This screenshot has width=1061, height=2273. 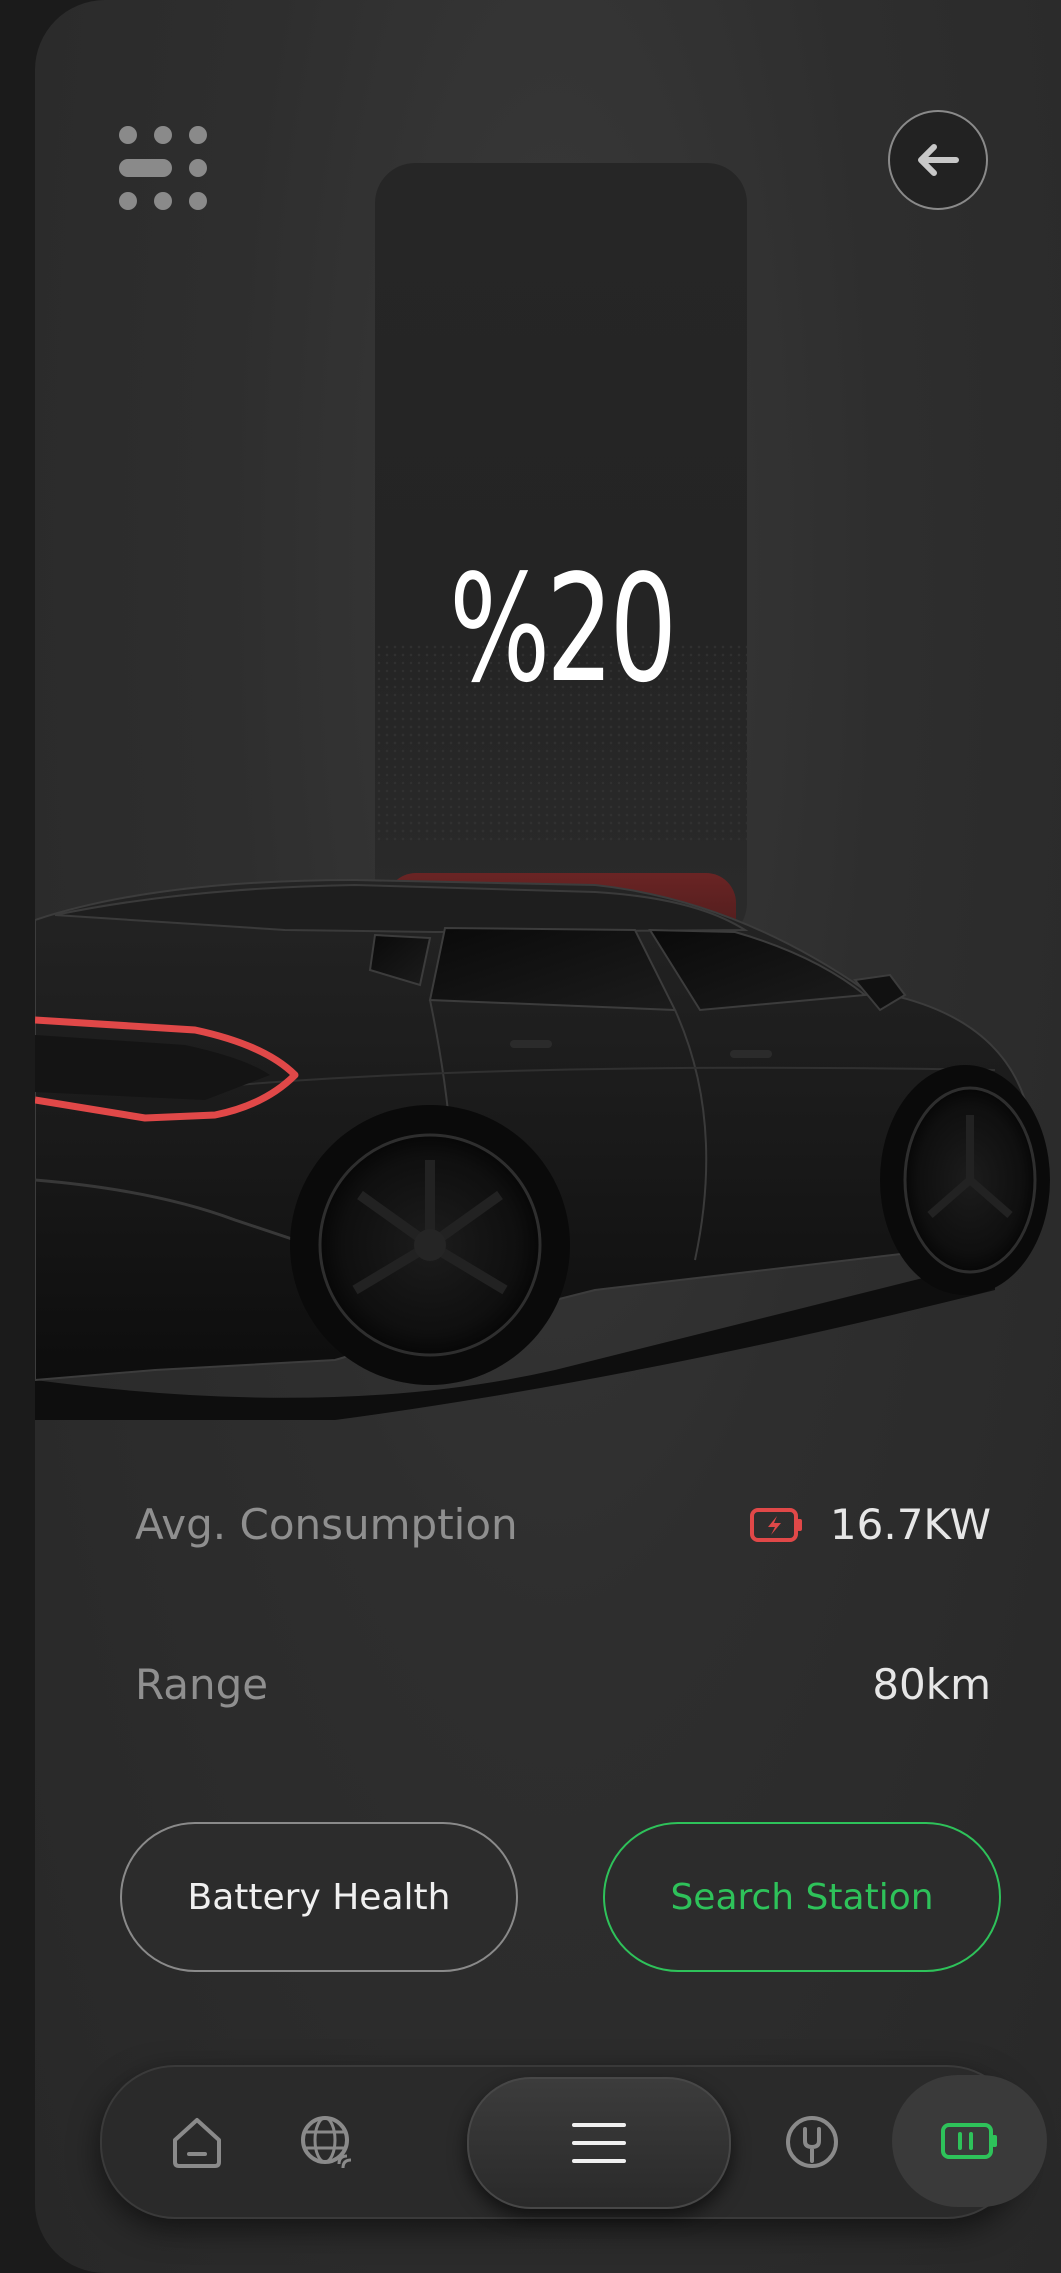 I want to click on nav-service, so click(x=812, y=2142).